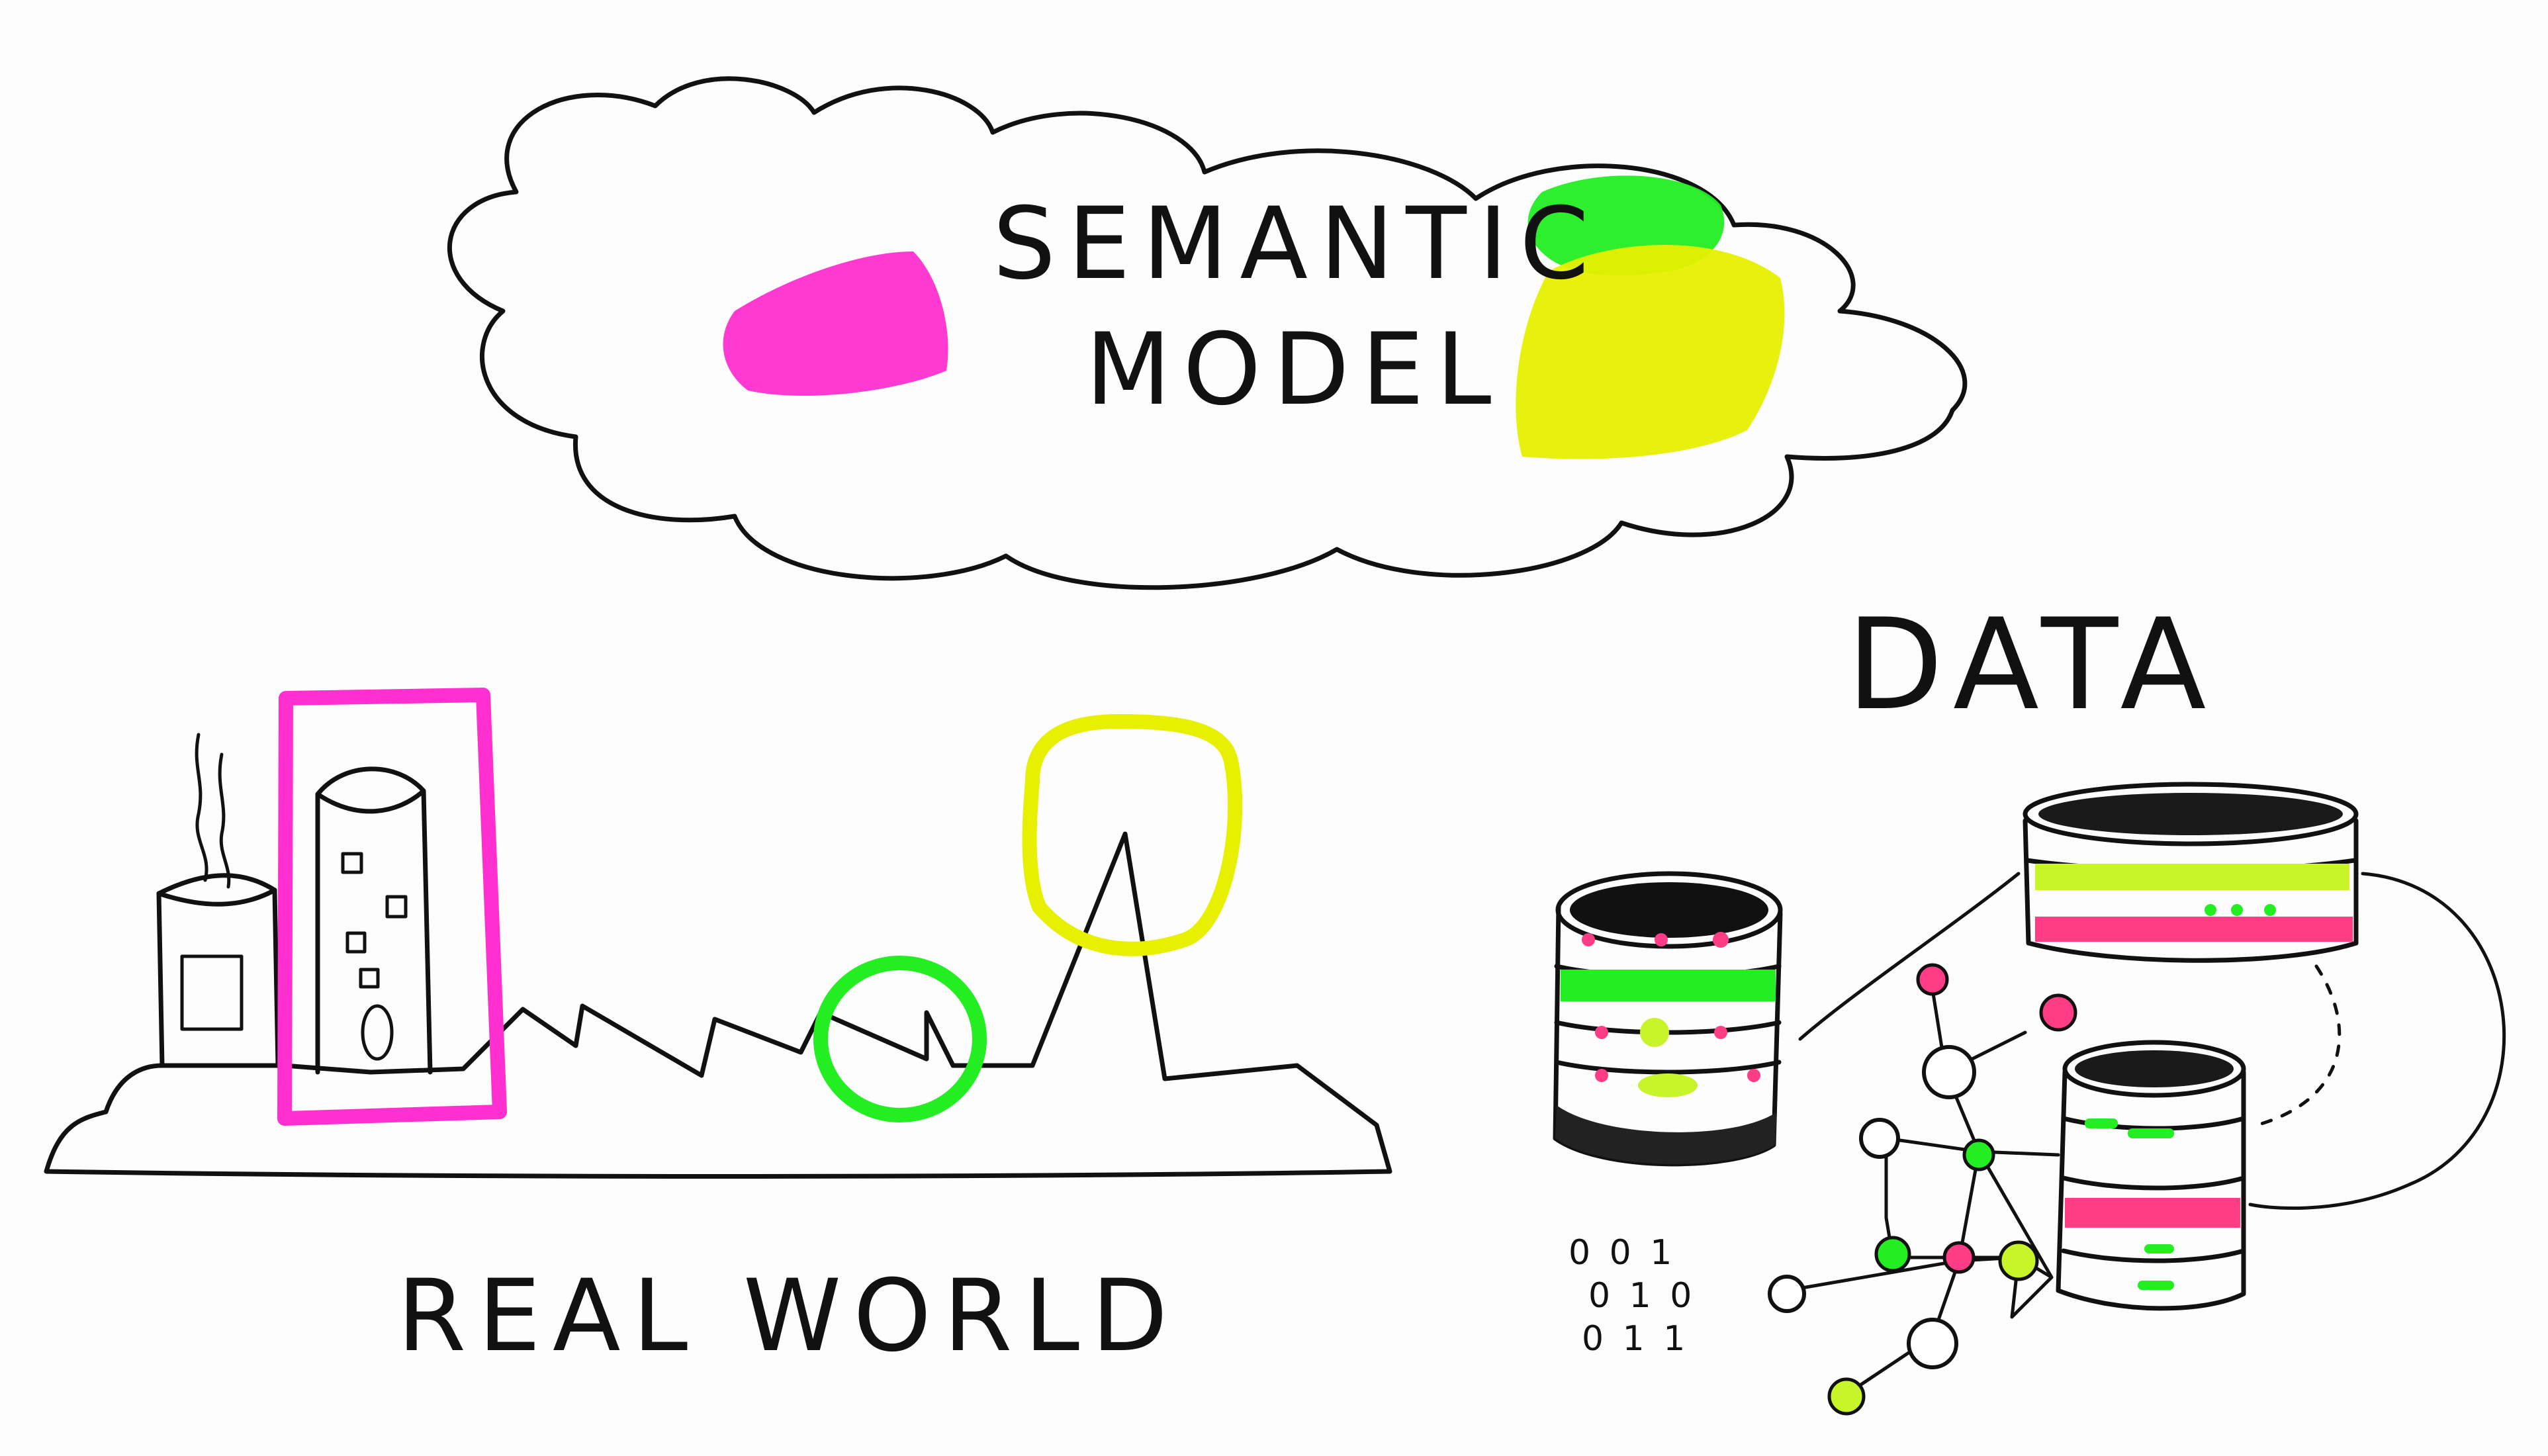  What do you see at coordinates (374, 920) in the screenshot?
I see `tower-building` at bounding box center [374, 920].